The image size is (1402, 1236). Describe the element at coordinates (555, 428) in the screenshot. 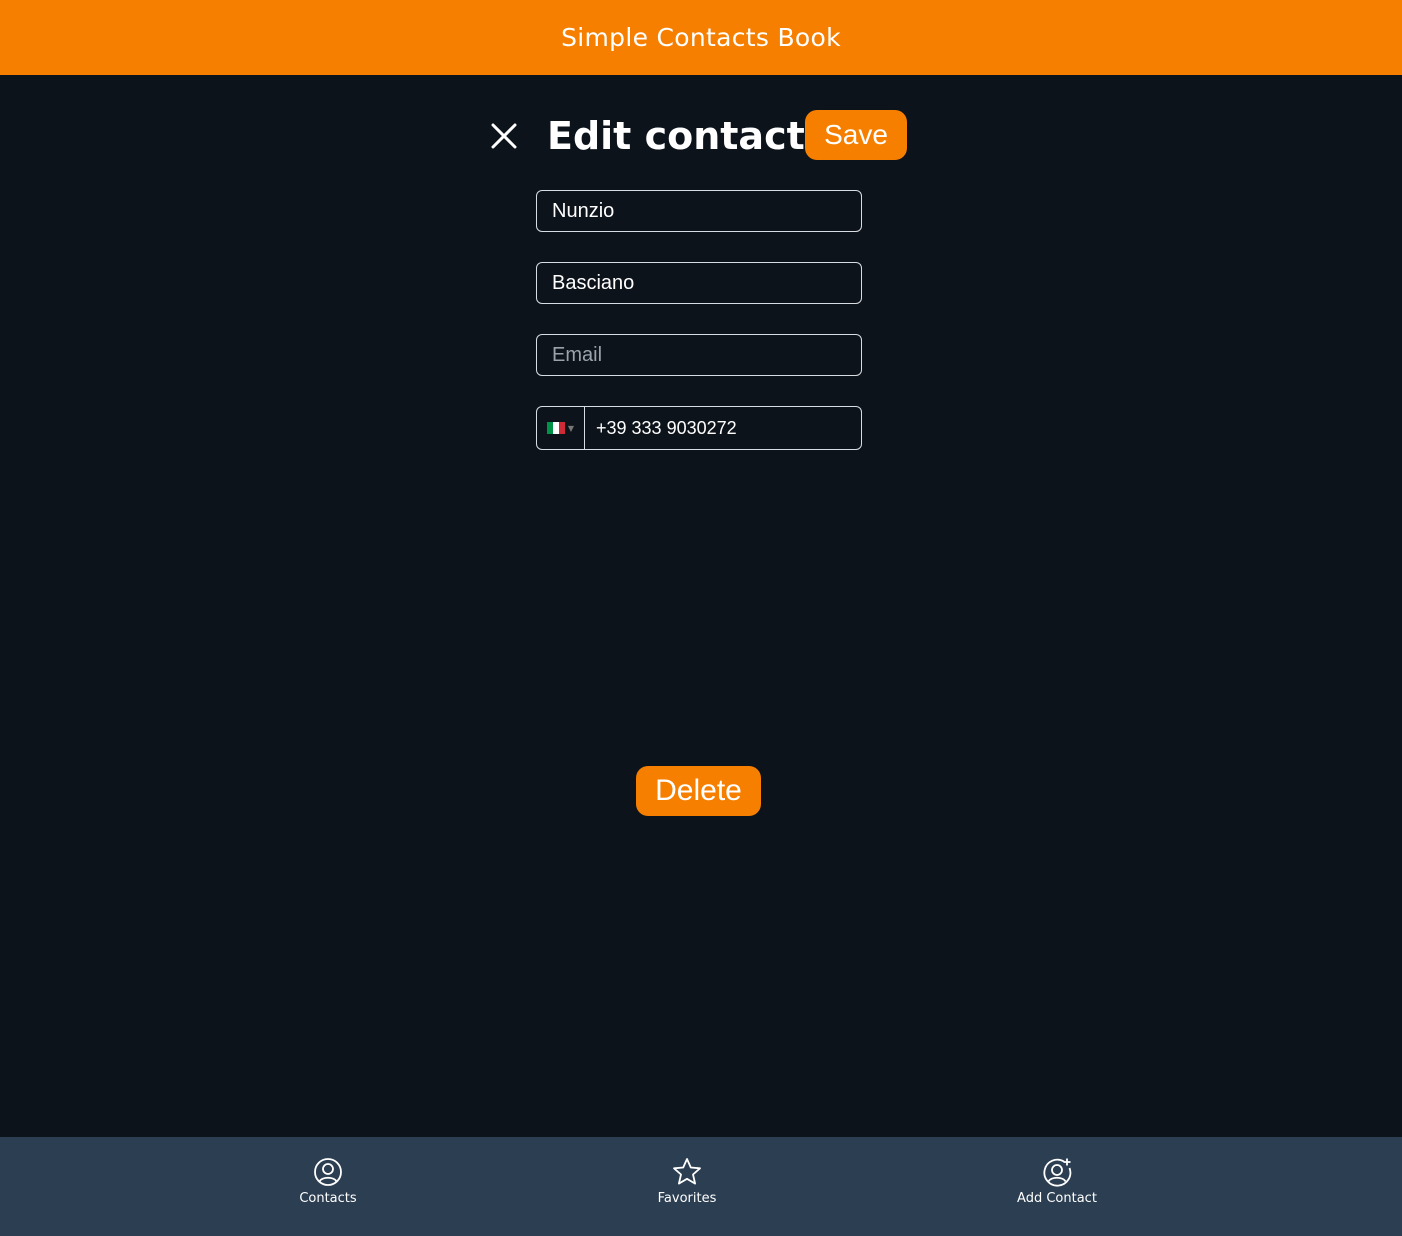

I see `italy-flag-icon` at that location.